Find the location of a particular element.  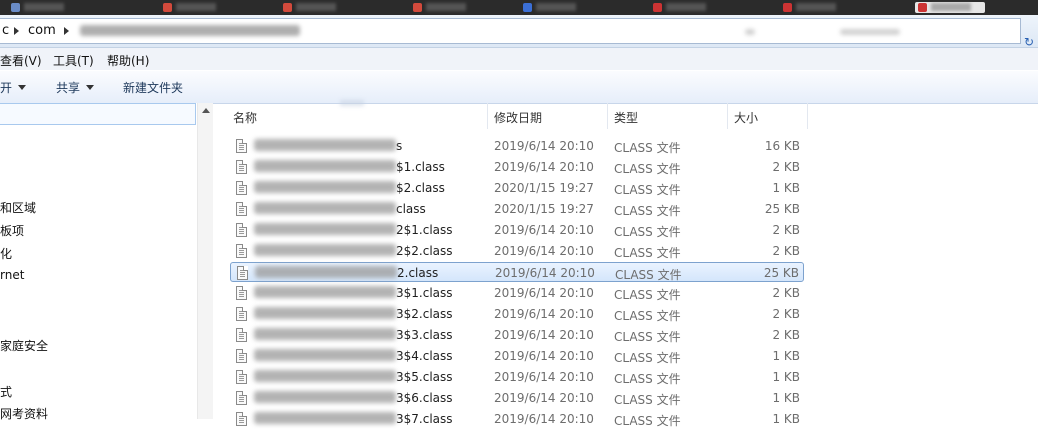

column-name-label: 名称 is located at coordinates (245, 118).